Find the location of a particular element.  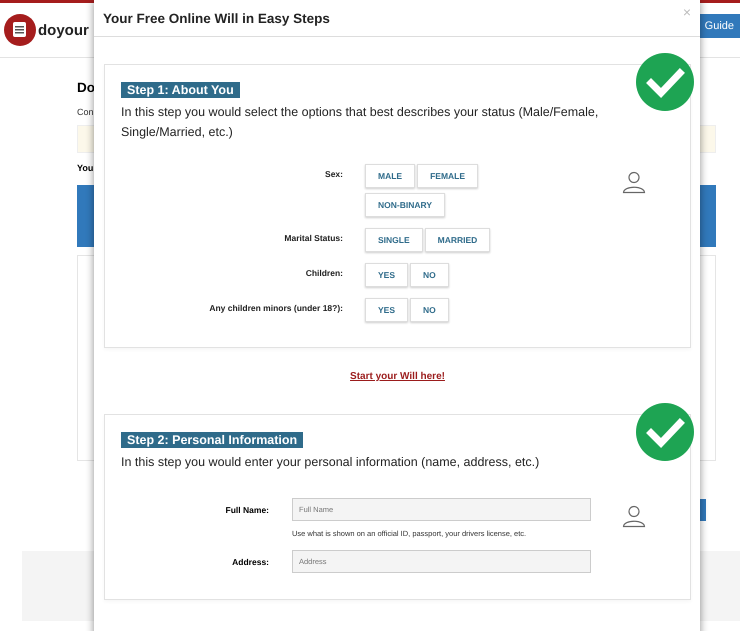

field-label: Address: is located at coordinates (250, 563).